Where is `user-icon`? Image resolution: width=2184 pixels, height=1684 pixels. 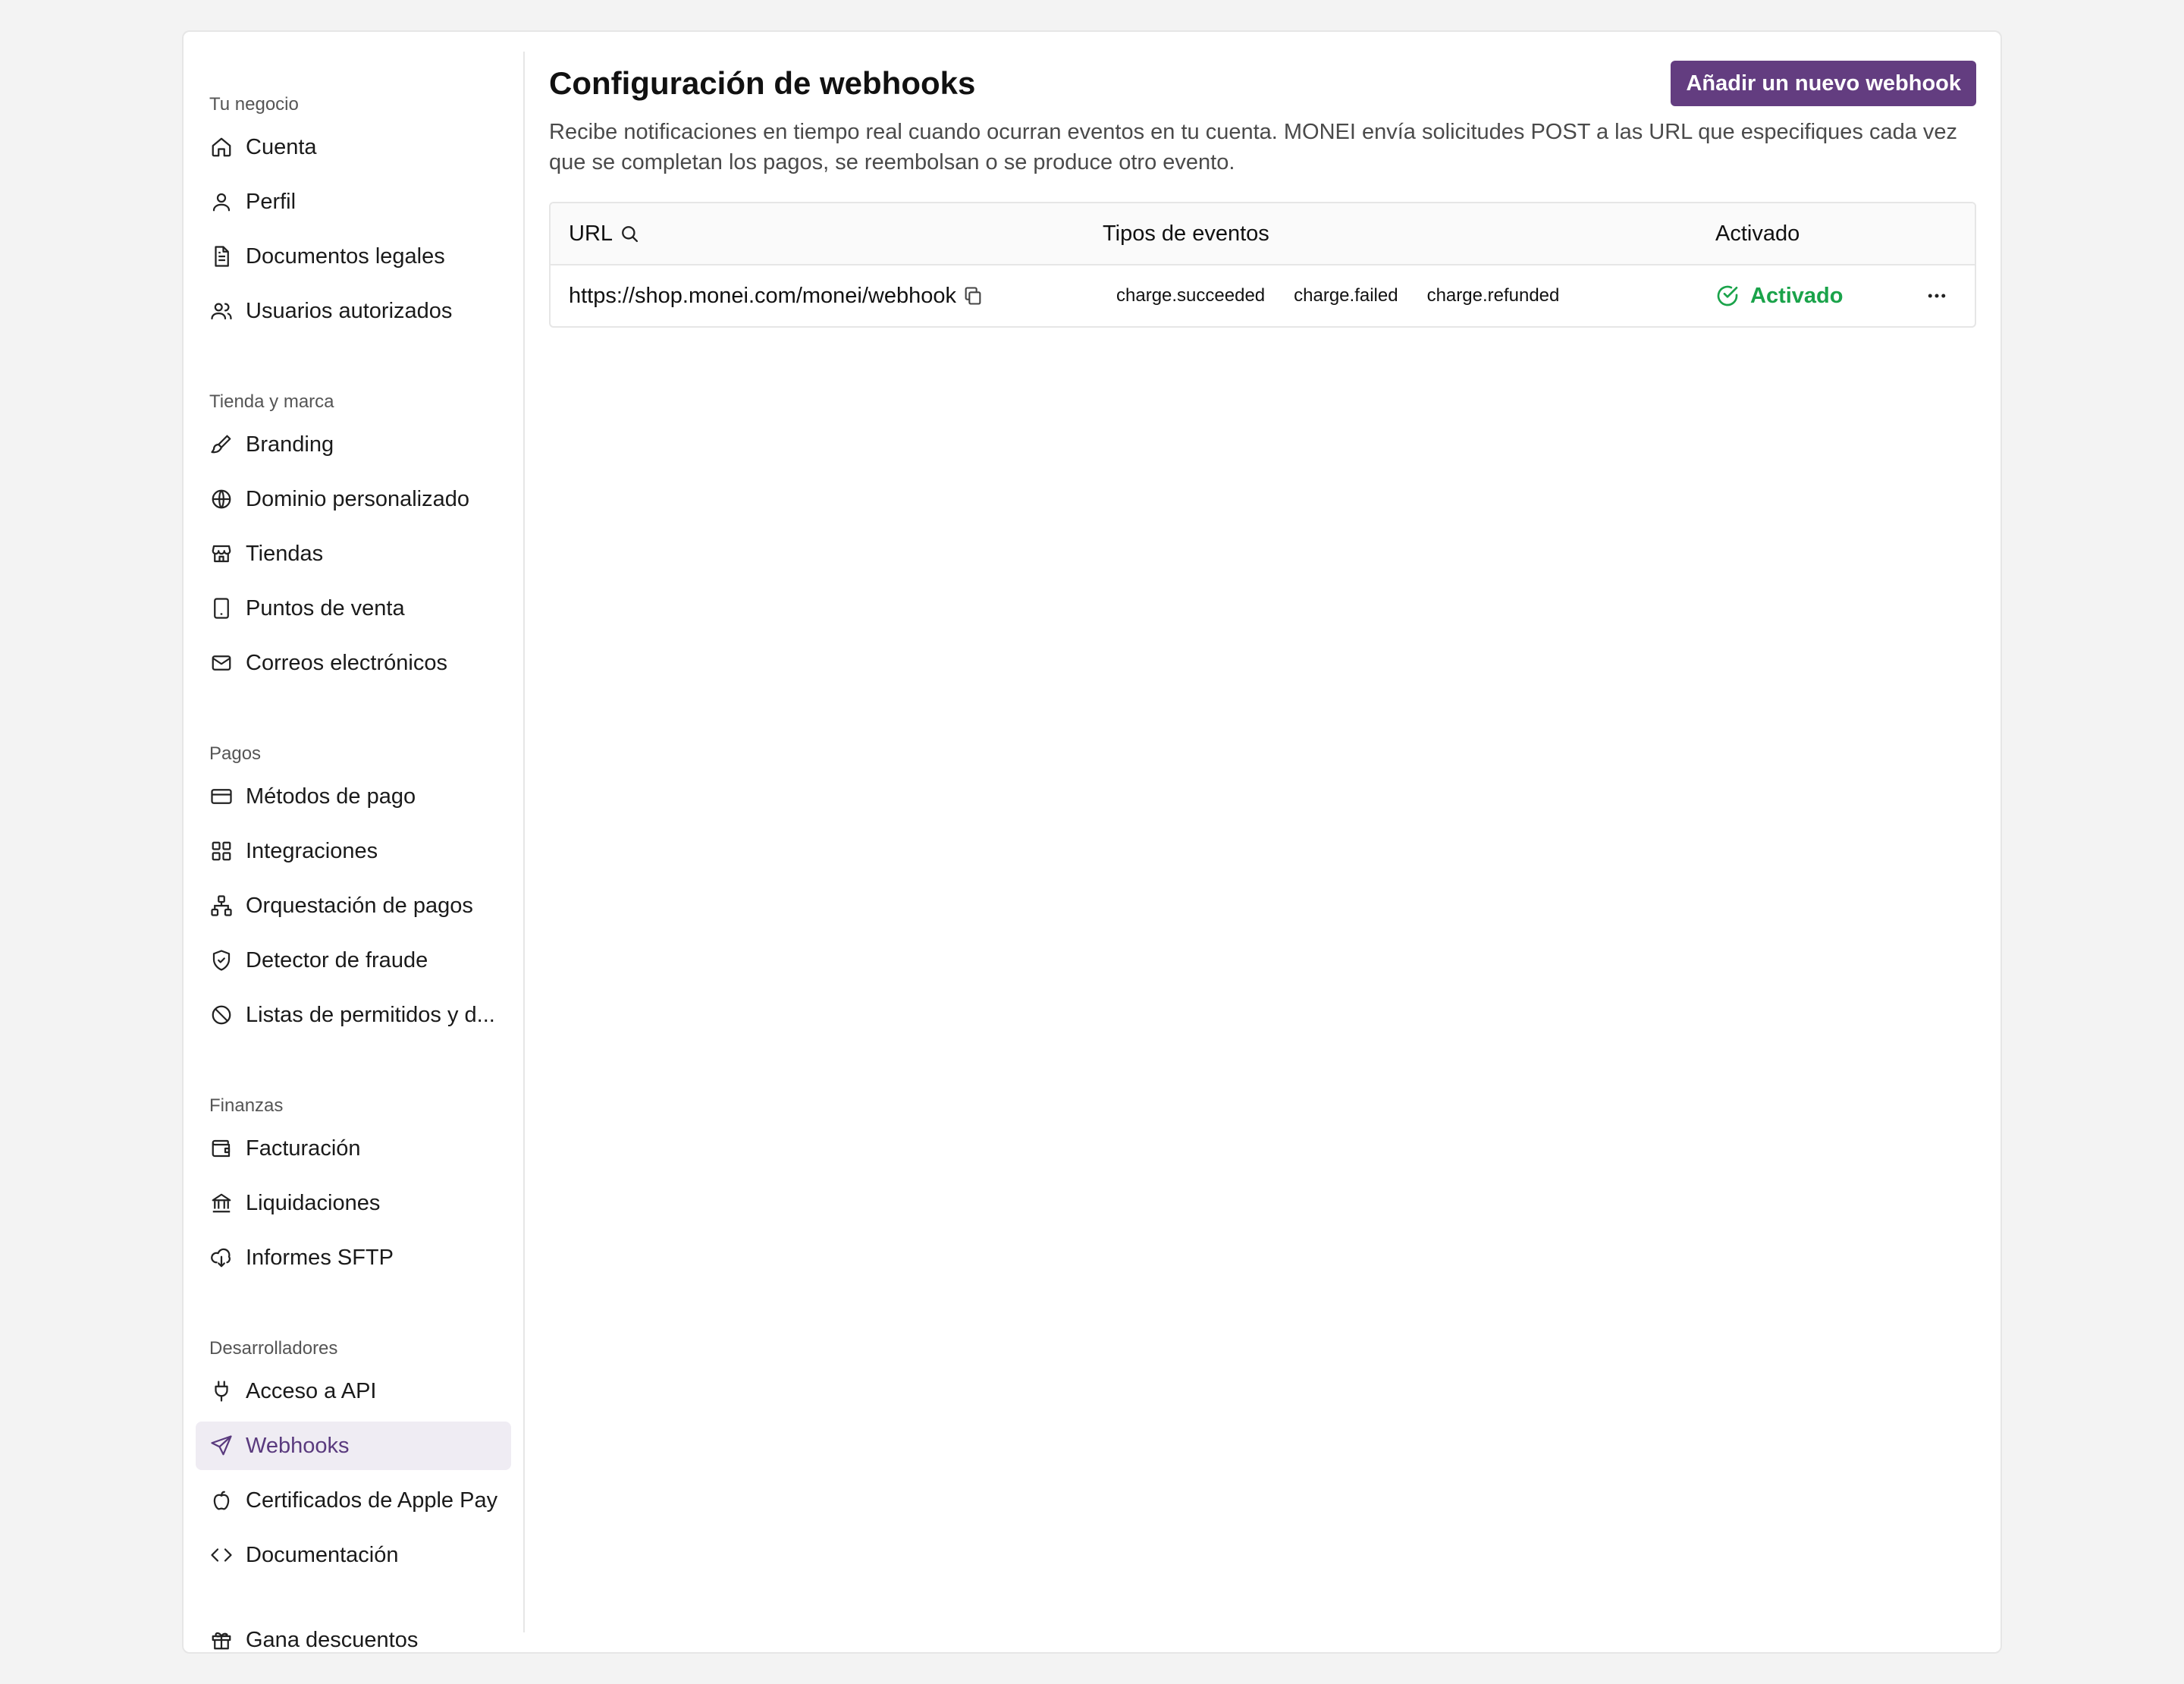 user-icon is located at coordinates (221, 202).